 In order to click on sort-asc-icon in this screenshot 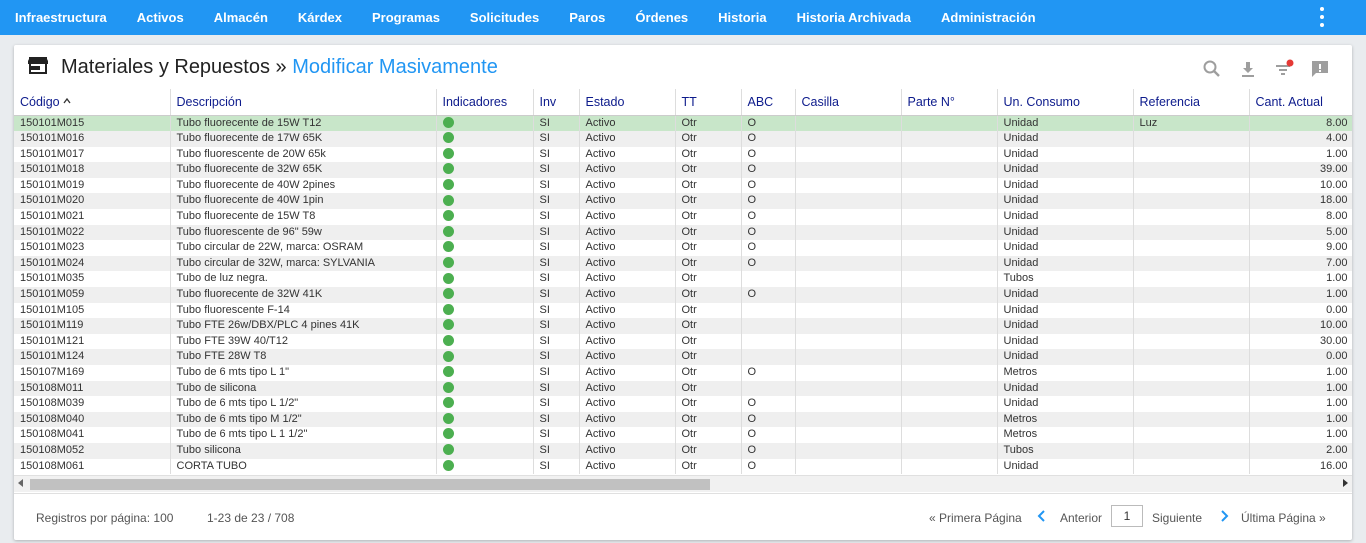, I will do `click(67, 101)`.